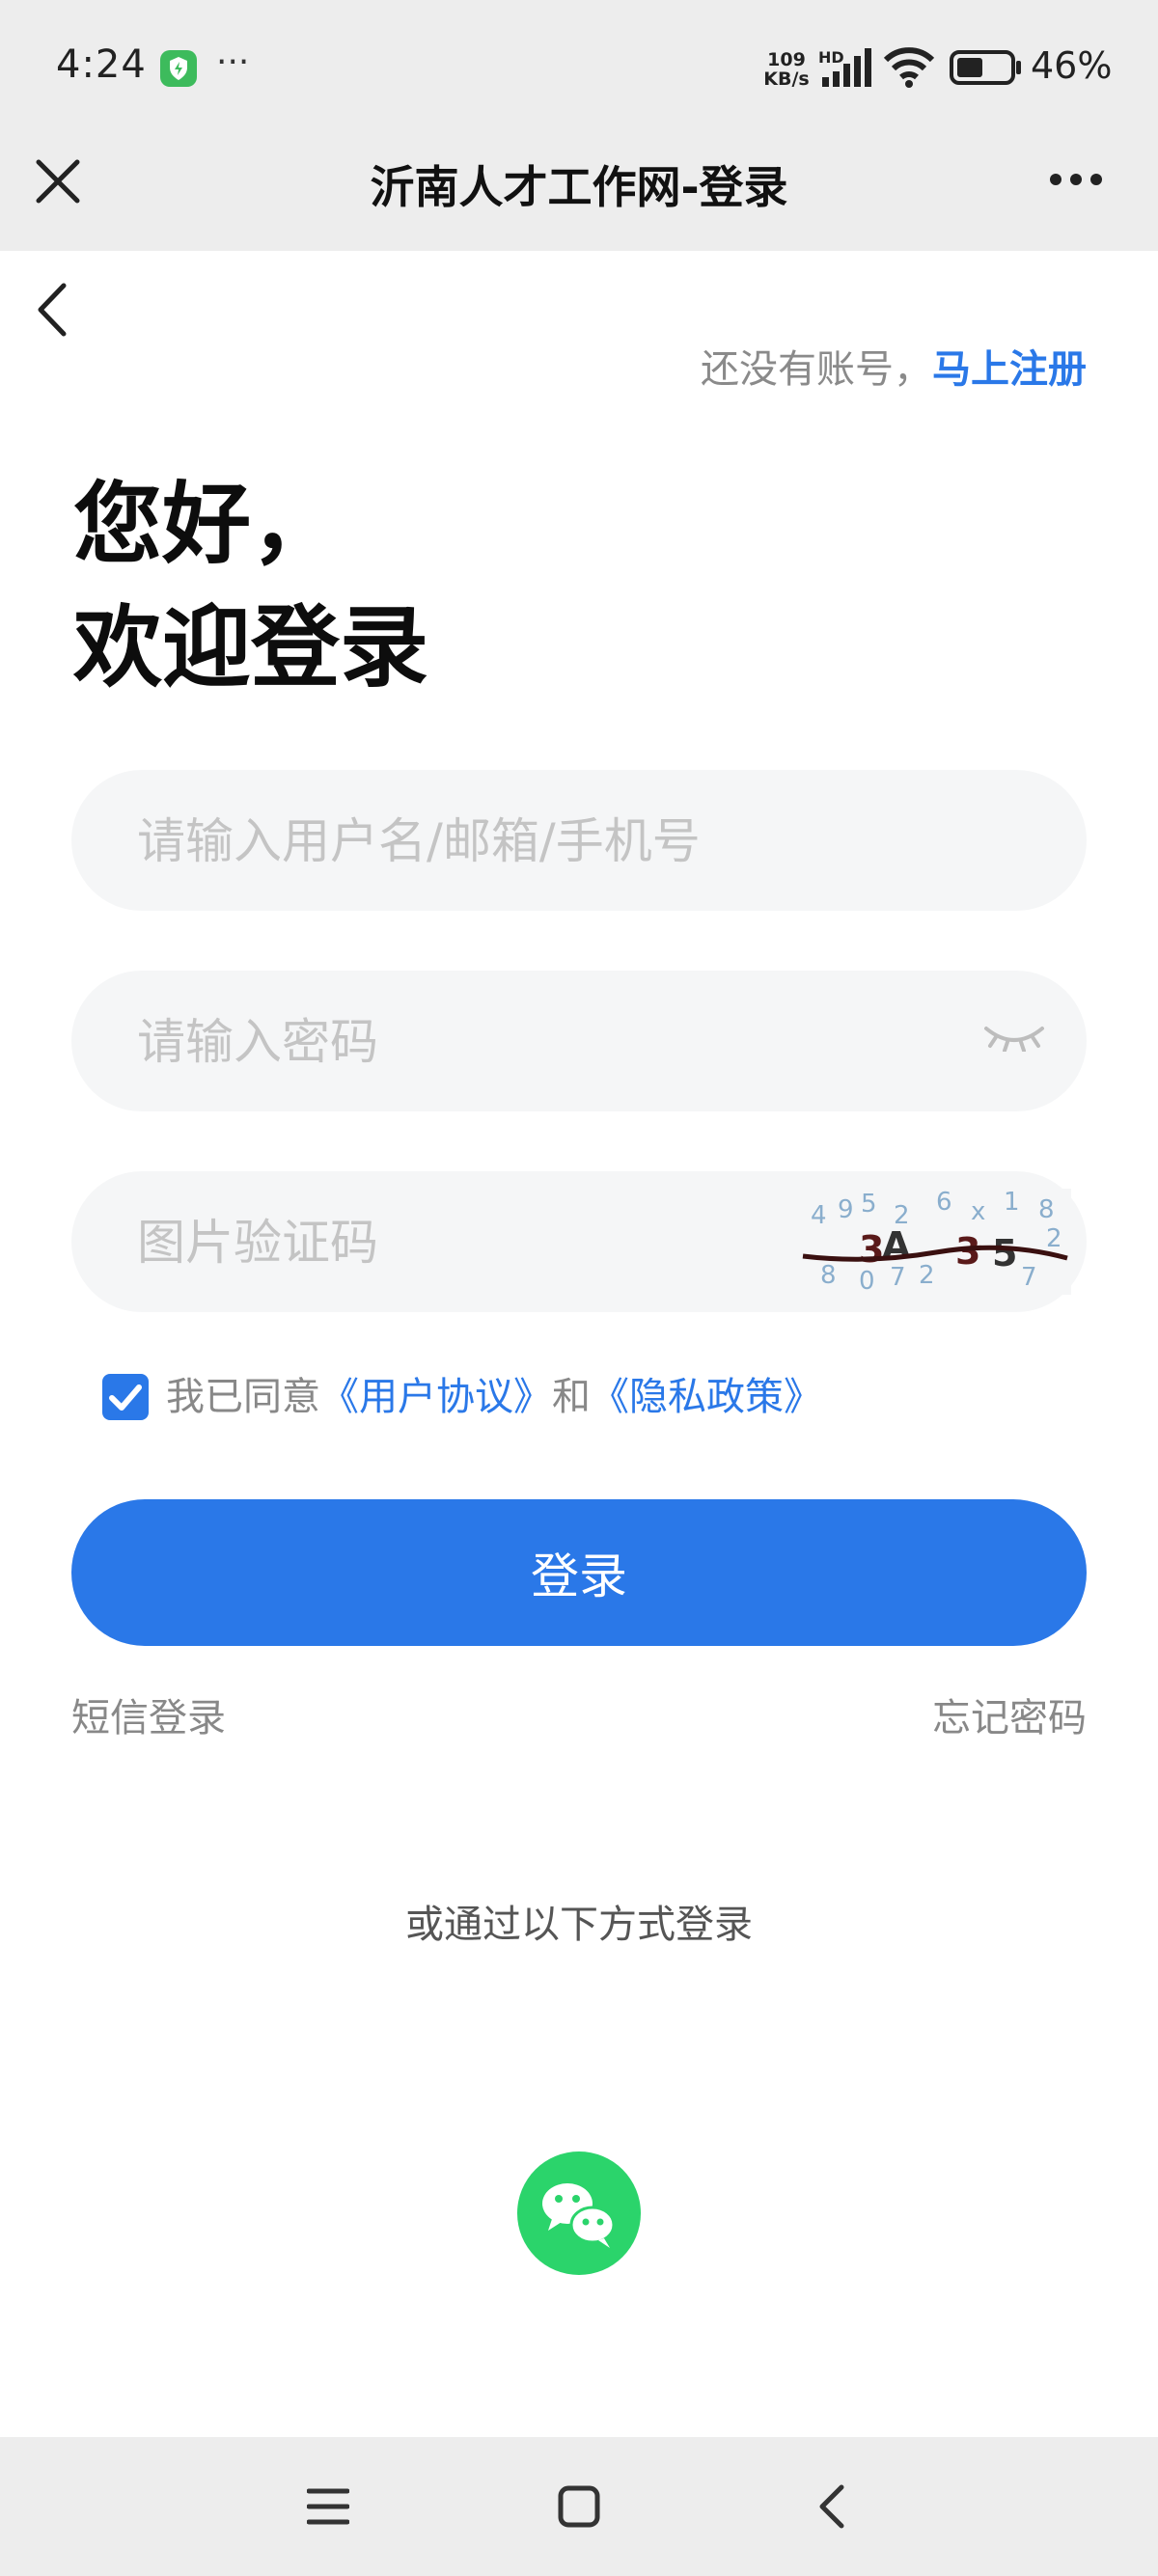 The image size is (1158, 2576). I want to click on wechat-login-button, so click(579, 2213).